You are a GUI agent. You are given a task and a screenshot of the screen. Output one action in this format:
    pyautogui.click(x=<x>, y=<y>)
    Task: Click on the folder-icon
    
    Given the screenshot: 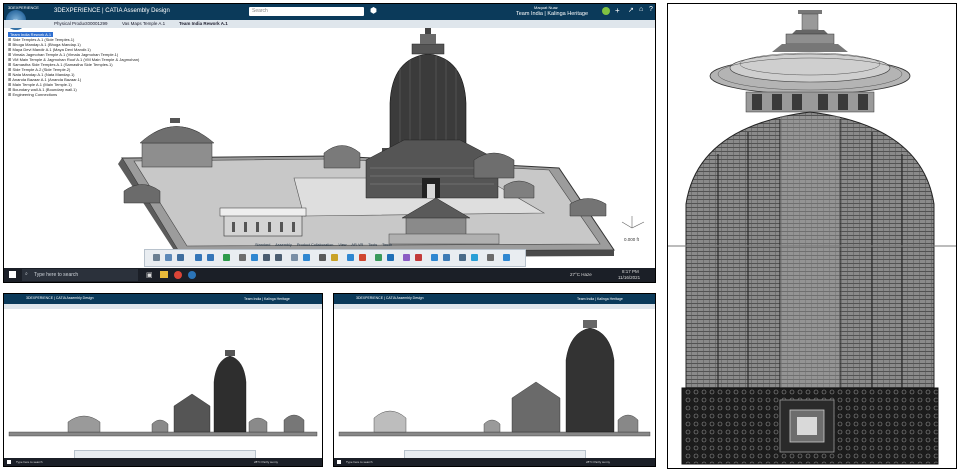 What is the action you would take?
    pyautogui.click(x=164, y=274)
    